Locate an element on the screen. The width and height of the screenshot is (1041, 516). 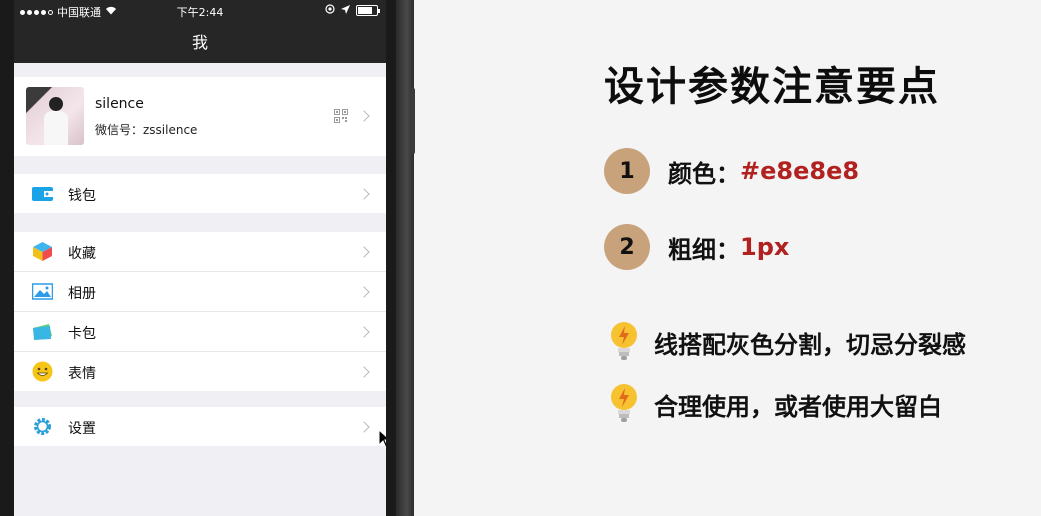
menu-item-stickers: 表情 is located at coordinates (200, 371).